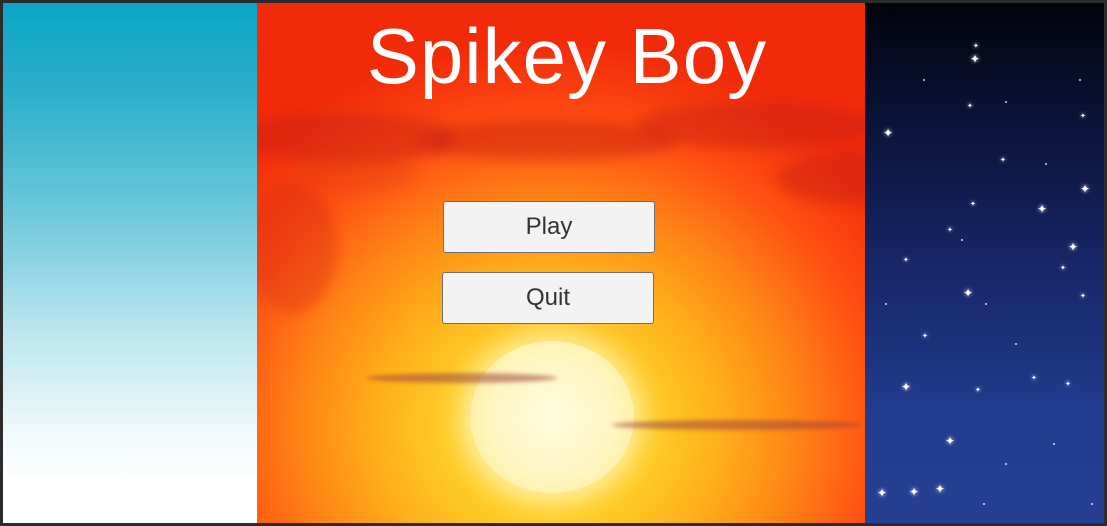  Describe the element at coordinates (567, 56) in the screenshot. I see `game-title: Spikey Boy` at that location.